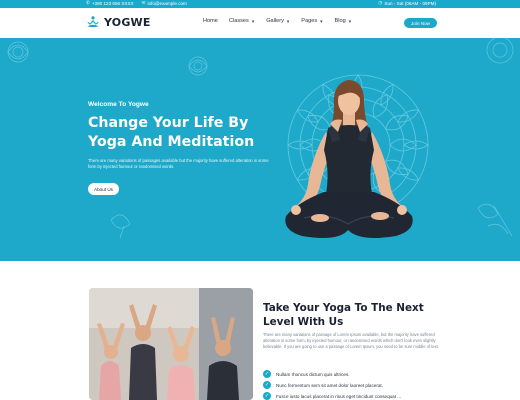  Describe the element at coordinates (349, 159) in the screenshot. I see `hero-yoga-woman-image` at that location.